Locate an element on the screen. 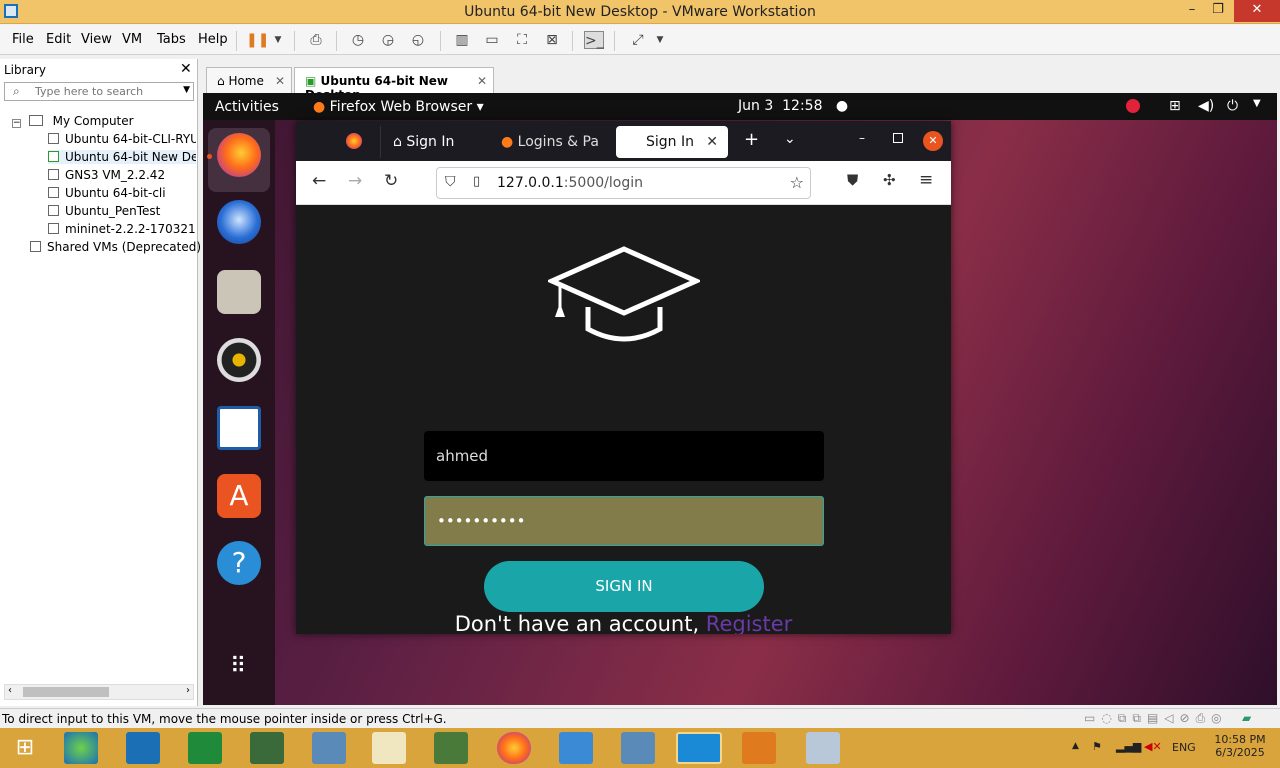 The width and height of the screenshot is (1280, 768). back-icon: ← is located at coordinates (319, 181).